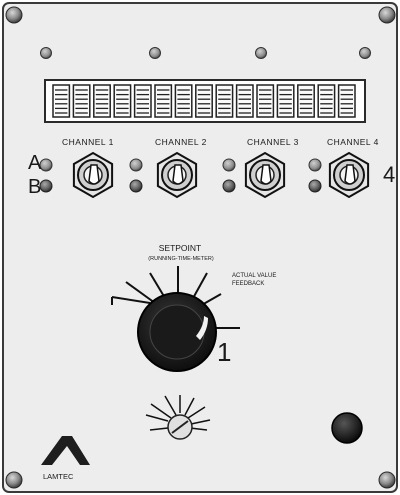 Image resolution: width=400 pixels, height=495 pixels. I want to click on setpoint-knob-cap, so click(177, 332).